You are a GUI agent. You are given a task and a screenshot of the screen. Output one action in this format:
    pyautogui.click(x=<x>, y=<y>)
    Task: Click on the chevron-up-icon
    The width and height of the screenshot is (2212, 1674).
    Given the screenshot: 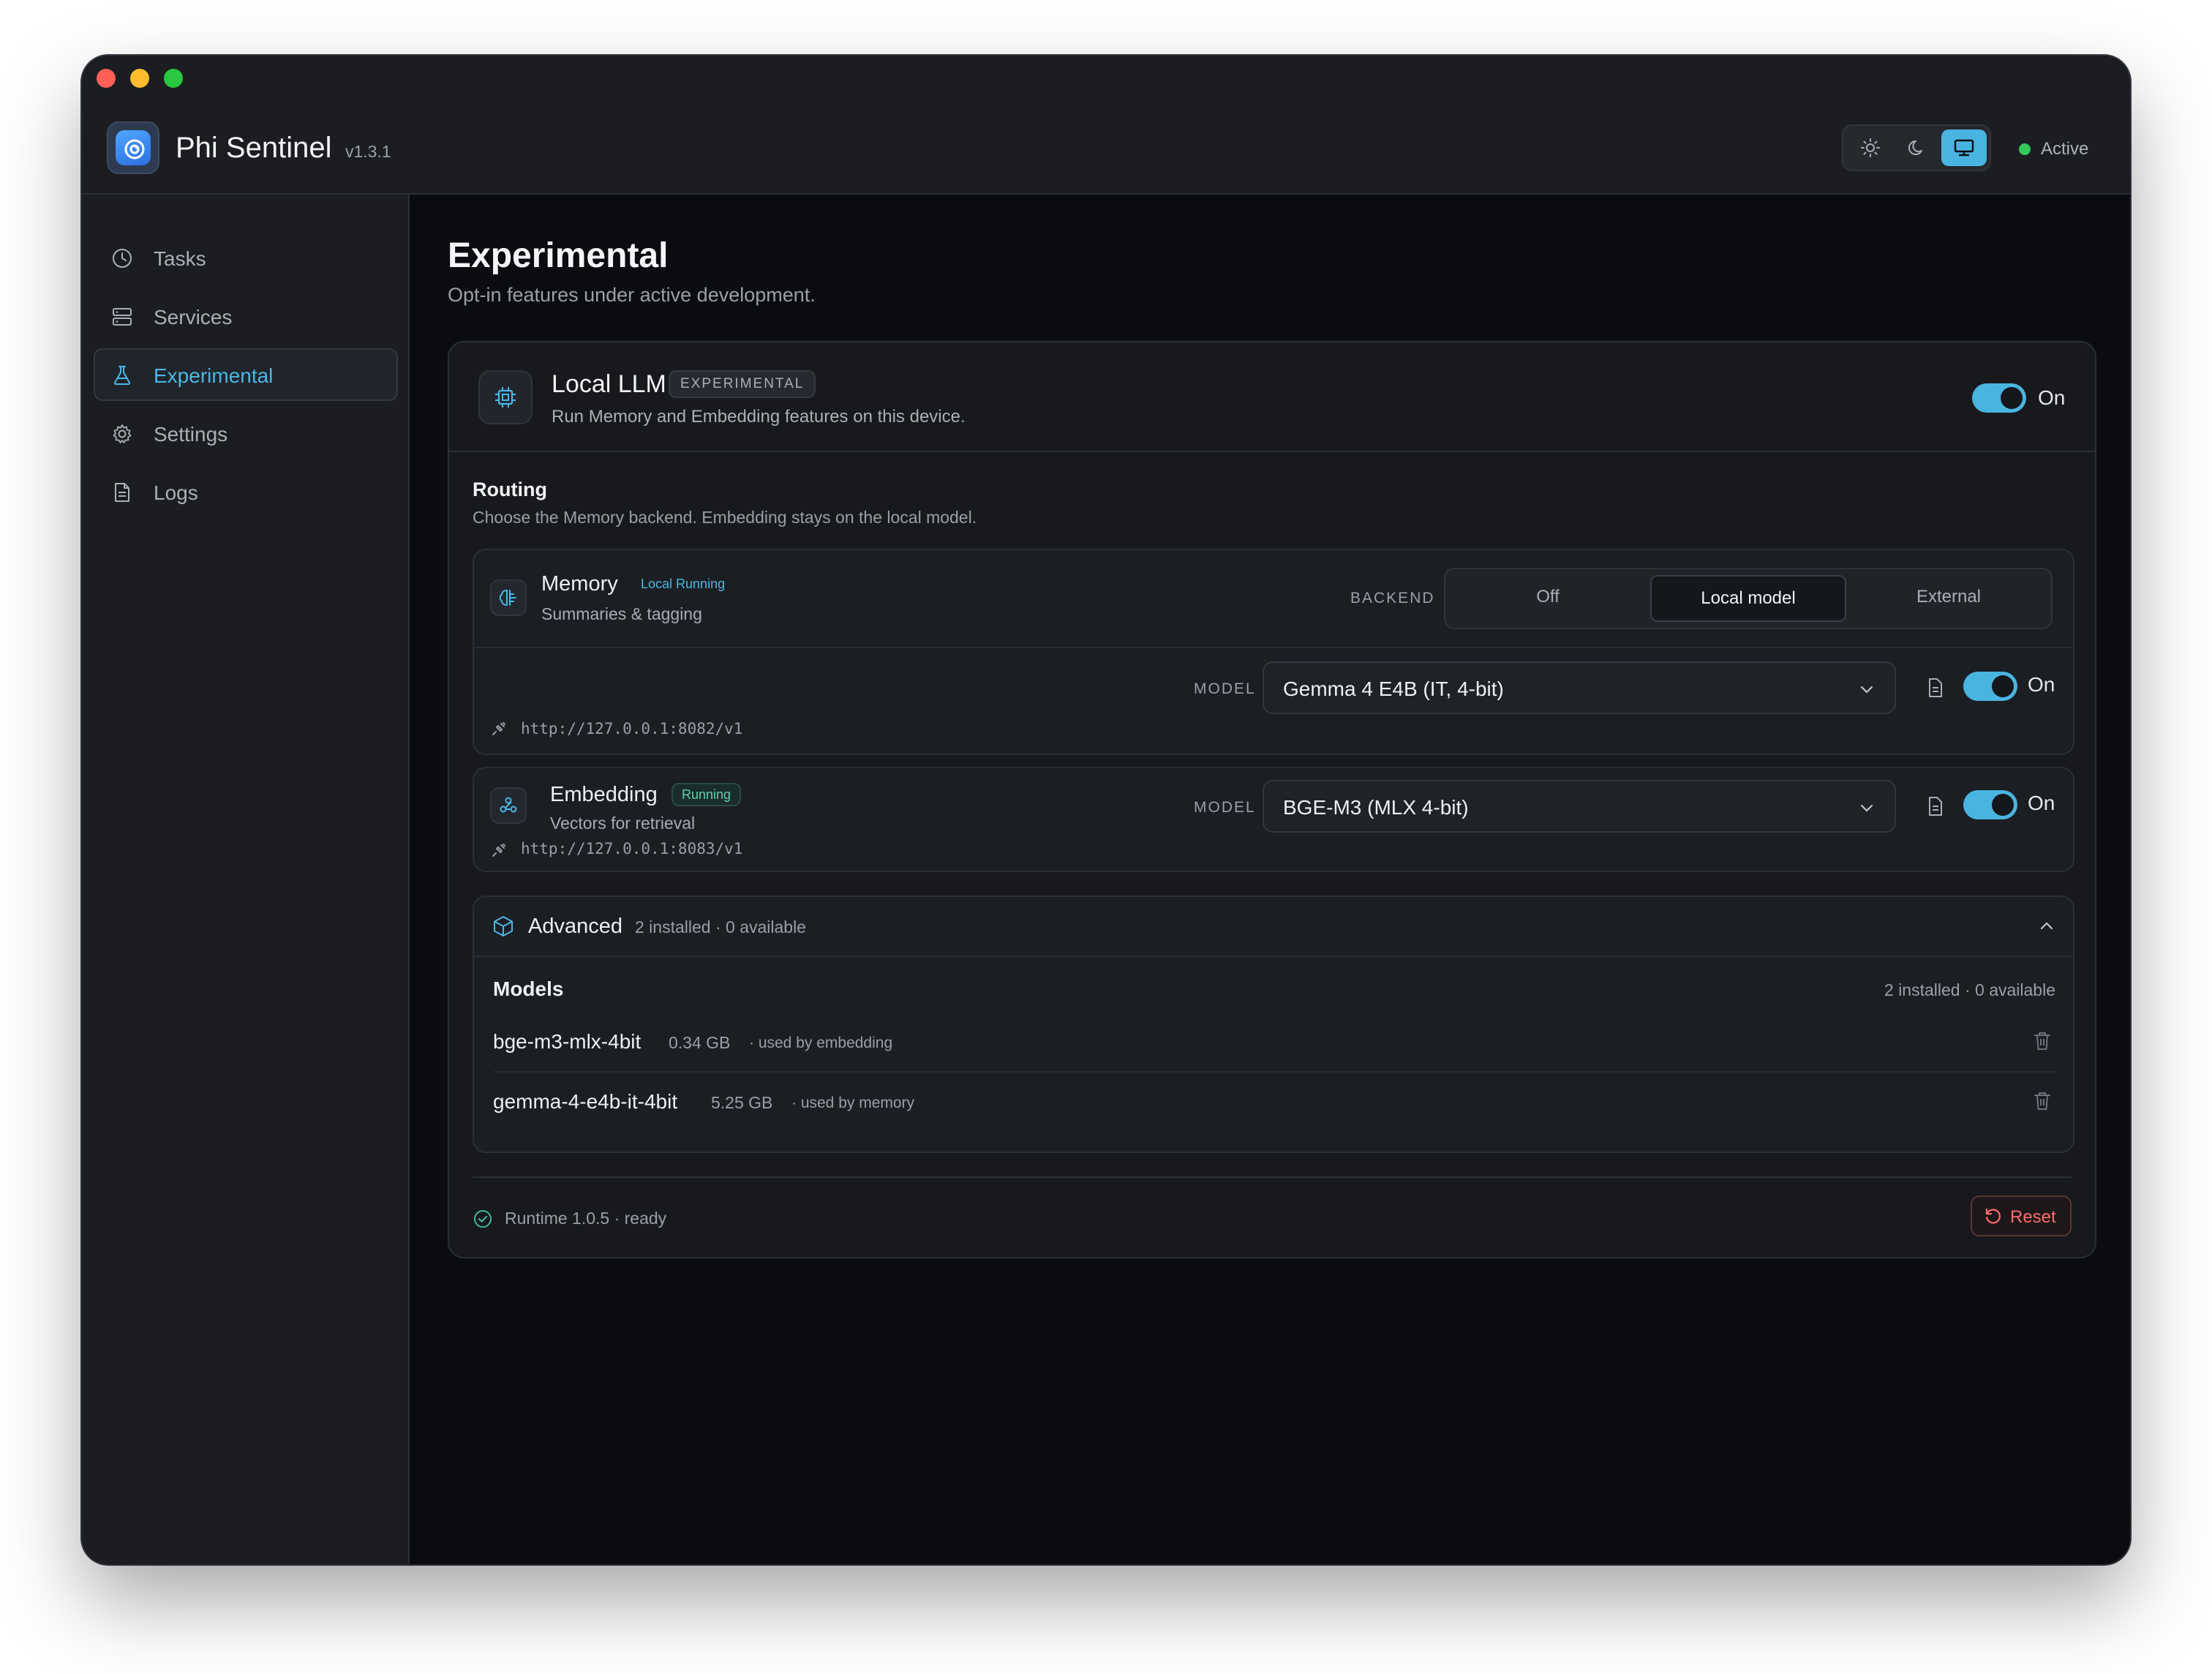 What is the action you would take?
    pyautogui.click(x=2046, y=926)
    